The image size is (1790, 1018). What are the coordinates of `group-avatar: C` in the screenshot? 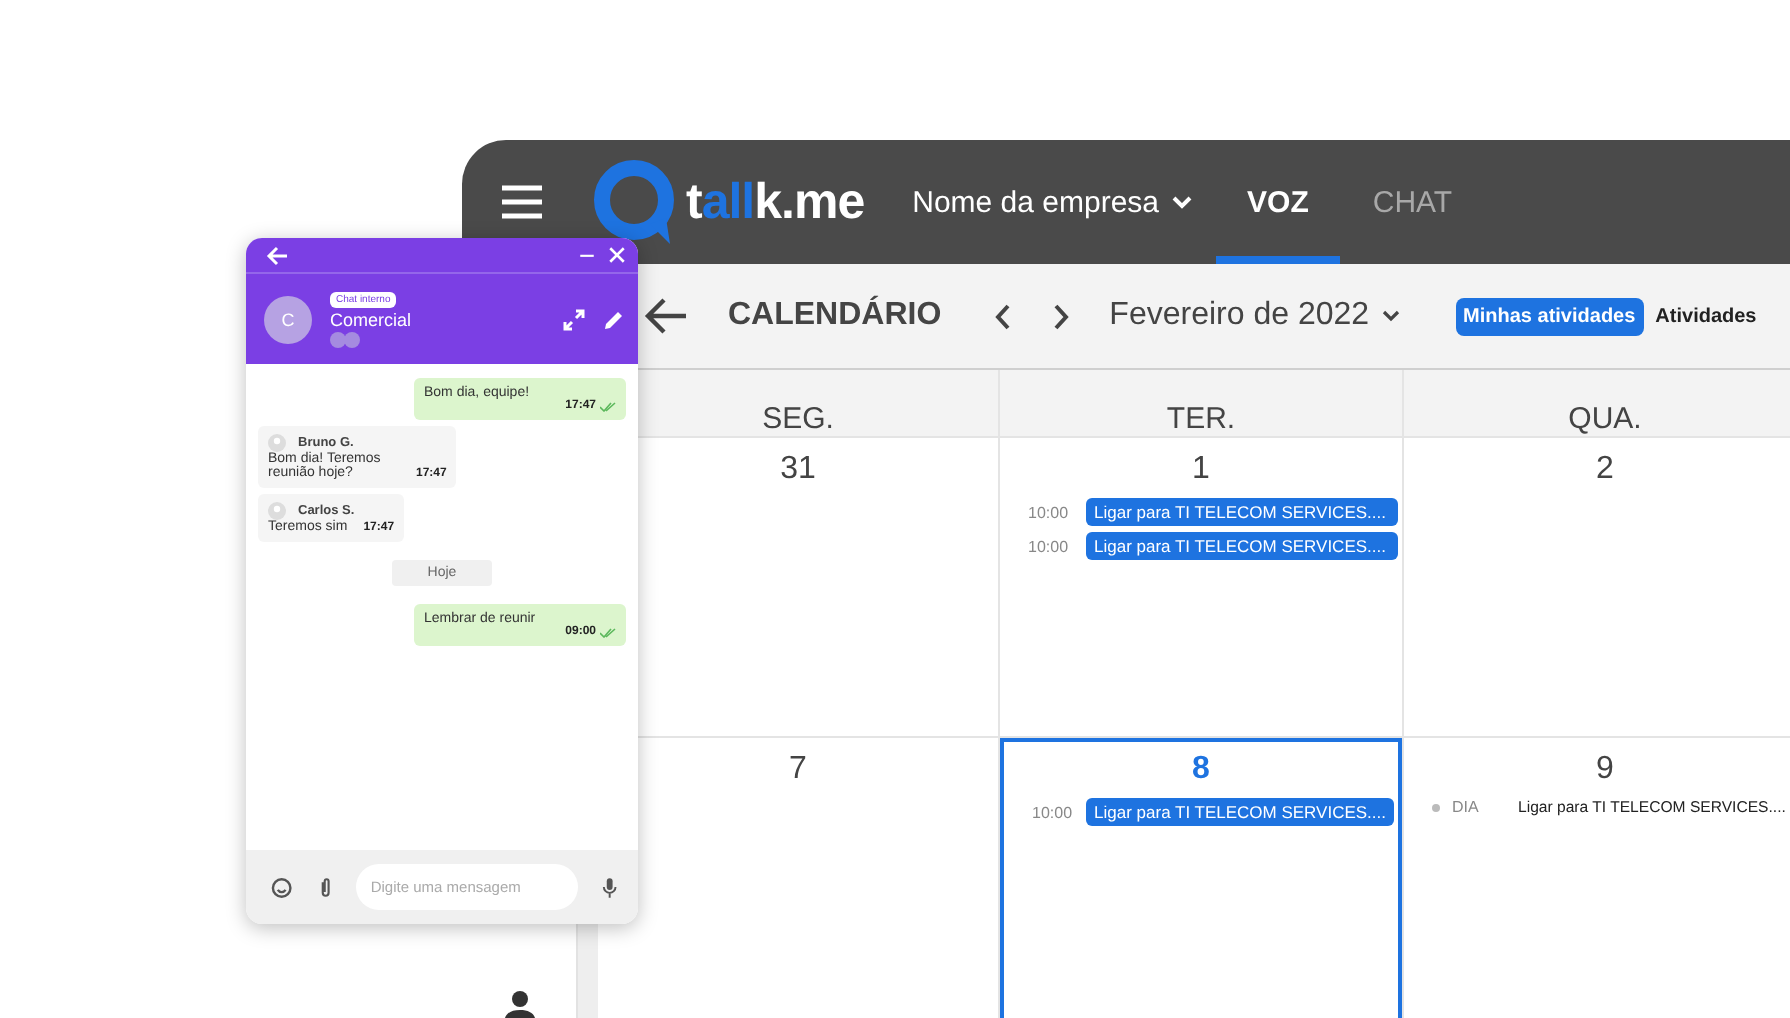 It's located at (288, 319).